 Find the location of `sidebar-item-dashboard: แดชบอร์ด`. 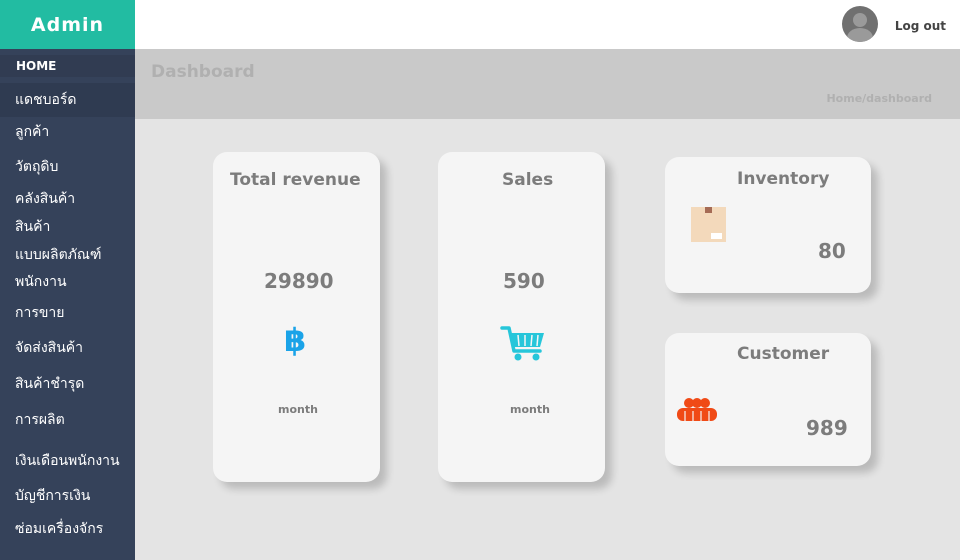

sidebar-item-dashboard: แดชบอร์ด is located at coordinates (67, 100).